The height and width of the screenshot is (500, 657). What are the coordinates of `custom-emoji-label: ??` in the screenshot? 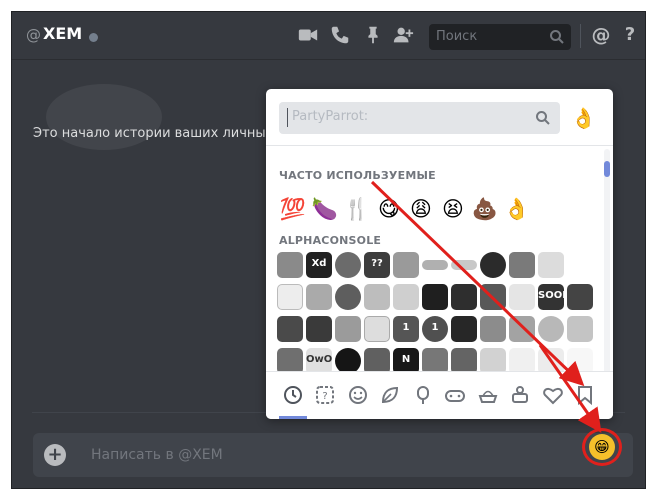 It's located at (377, 263).